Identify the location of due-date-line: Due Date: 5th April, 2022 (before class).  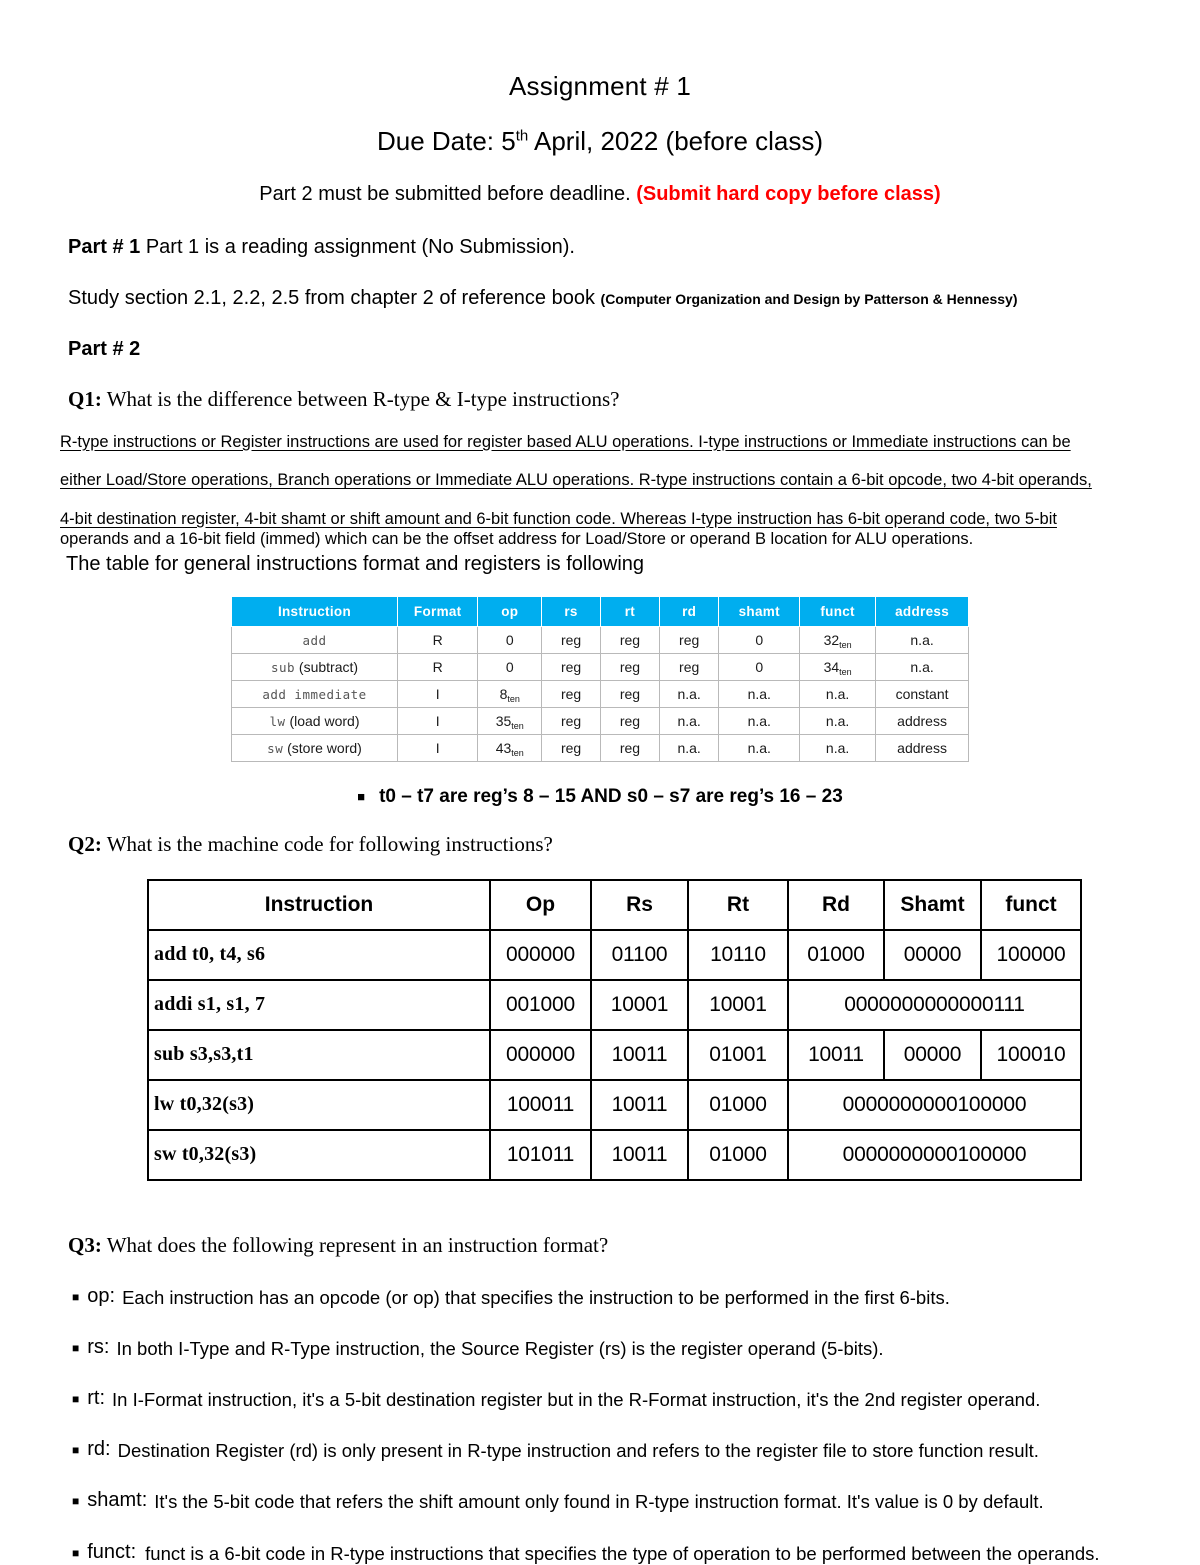
(600, 129).